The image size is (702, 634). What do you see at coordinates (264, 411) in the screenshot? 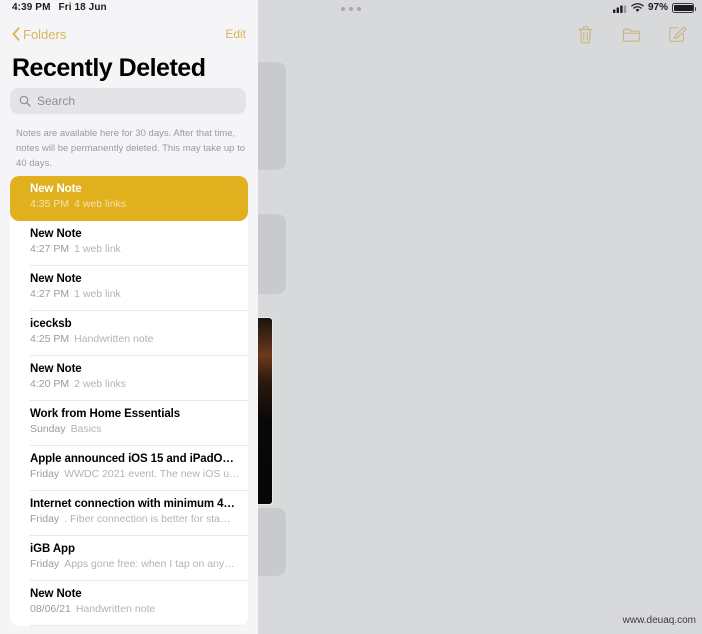
I see `background-thumbnail` at bounding box center [264, 411].